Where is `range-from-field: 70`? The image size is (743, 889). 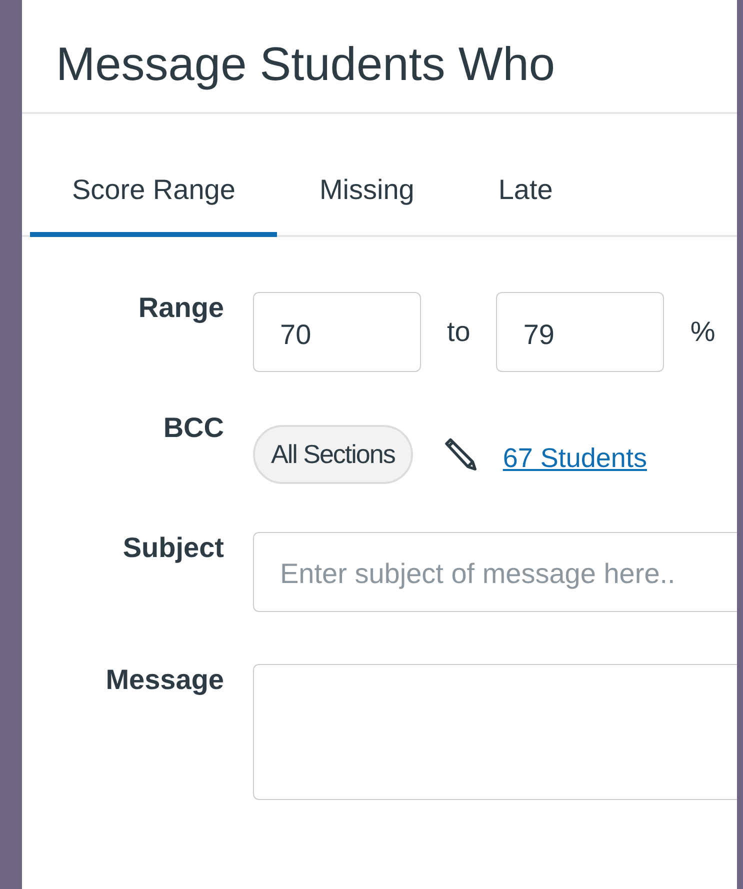 range-from-field: 70 is located at coordinates (337, 332).